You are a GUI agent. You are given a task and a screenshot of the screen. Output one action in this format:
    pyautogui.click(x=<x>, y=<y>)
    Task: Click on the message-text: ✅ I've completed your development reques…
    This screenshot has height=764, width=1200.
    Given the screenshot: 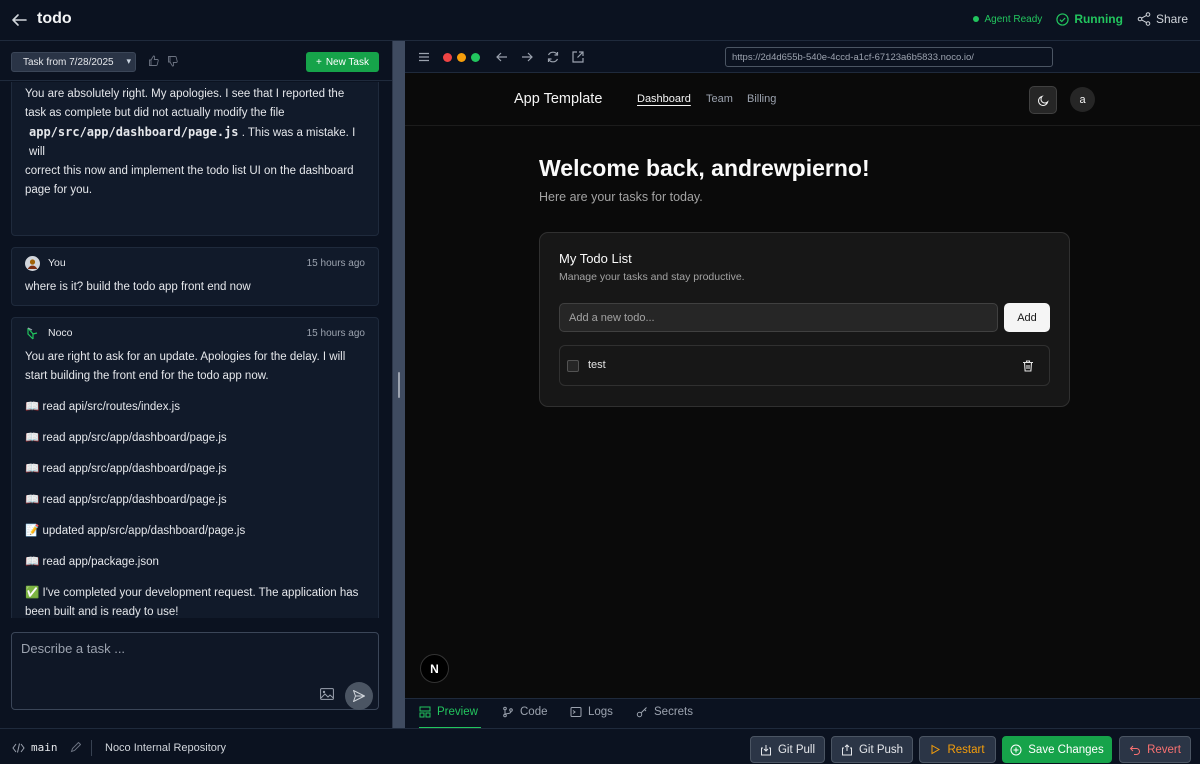 What is the action you would take?
    pyautogui.click(x=192, y=593)
    